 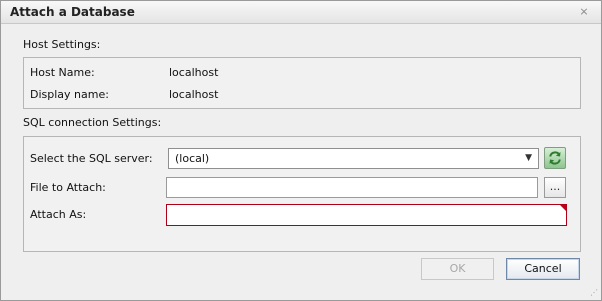 What do you see at coordinates (594, 292) in the screenshot?
I see `resize-grip-icon: ⋰` at bounding box center [594, 292].